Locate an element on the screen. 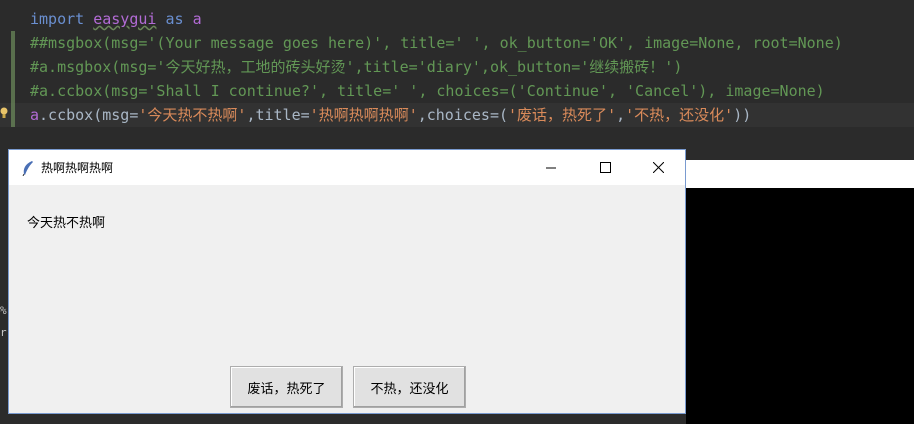 This screenshot has width=914, height=424. terminal-left-chars: % r is located at coordinates (3, 321).